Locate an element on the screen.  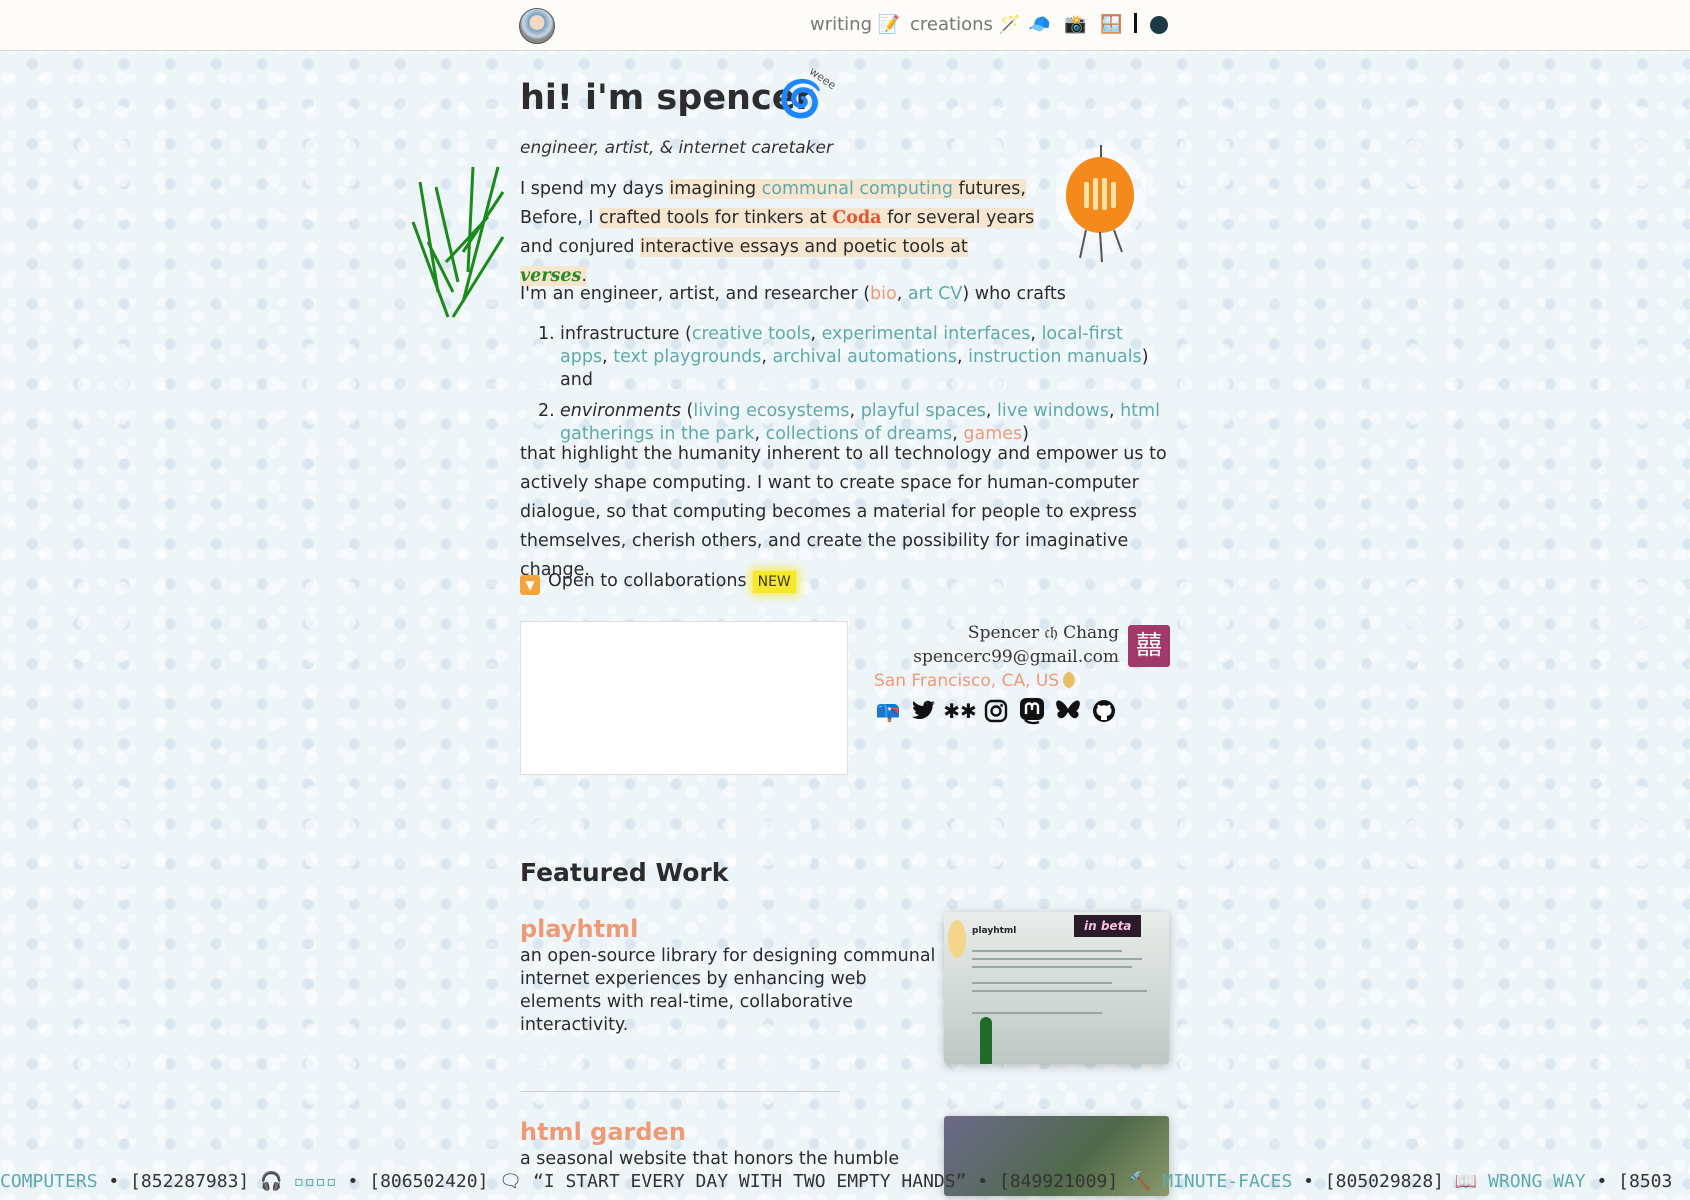
imagining-highlight: imagining is located at coordinates (713, 189).